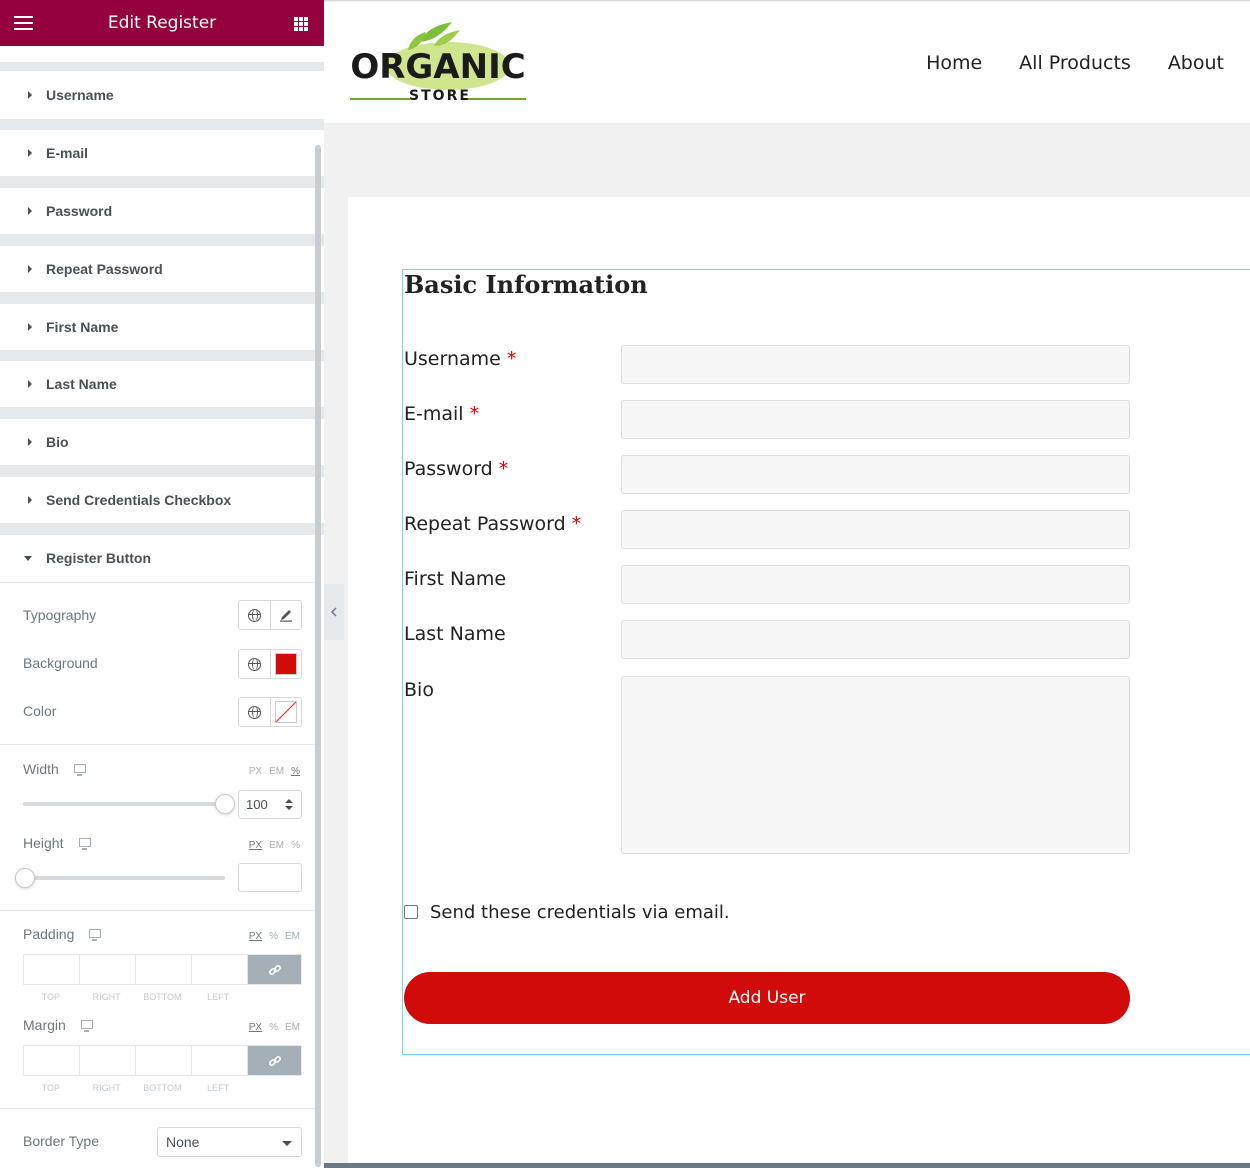 The image size is (1250, 1168). Describe the element at coordinates (286, 615) in the screenshot. I see `edit-typography-button` at that location.